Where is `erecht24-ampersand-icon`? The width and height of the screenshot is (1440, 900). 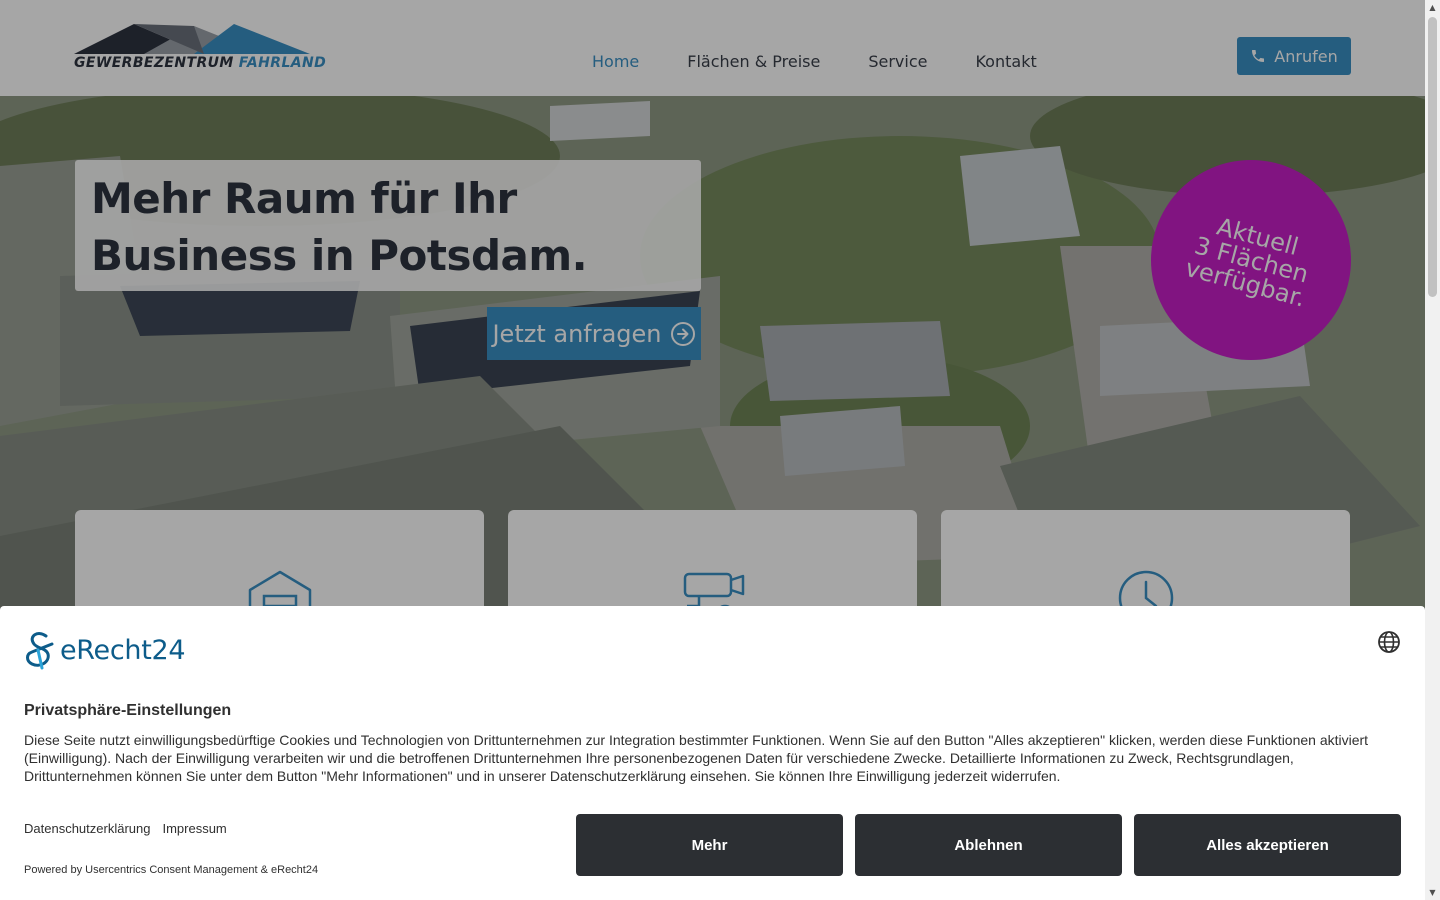
erecht24-ampersand-icon is located at coordinates (40, 651).